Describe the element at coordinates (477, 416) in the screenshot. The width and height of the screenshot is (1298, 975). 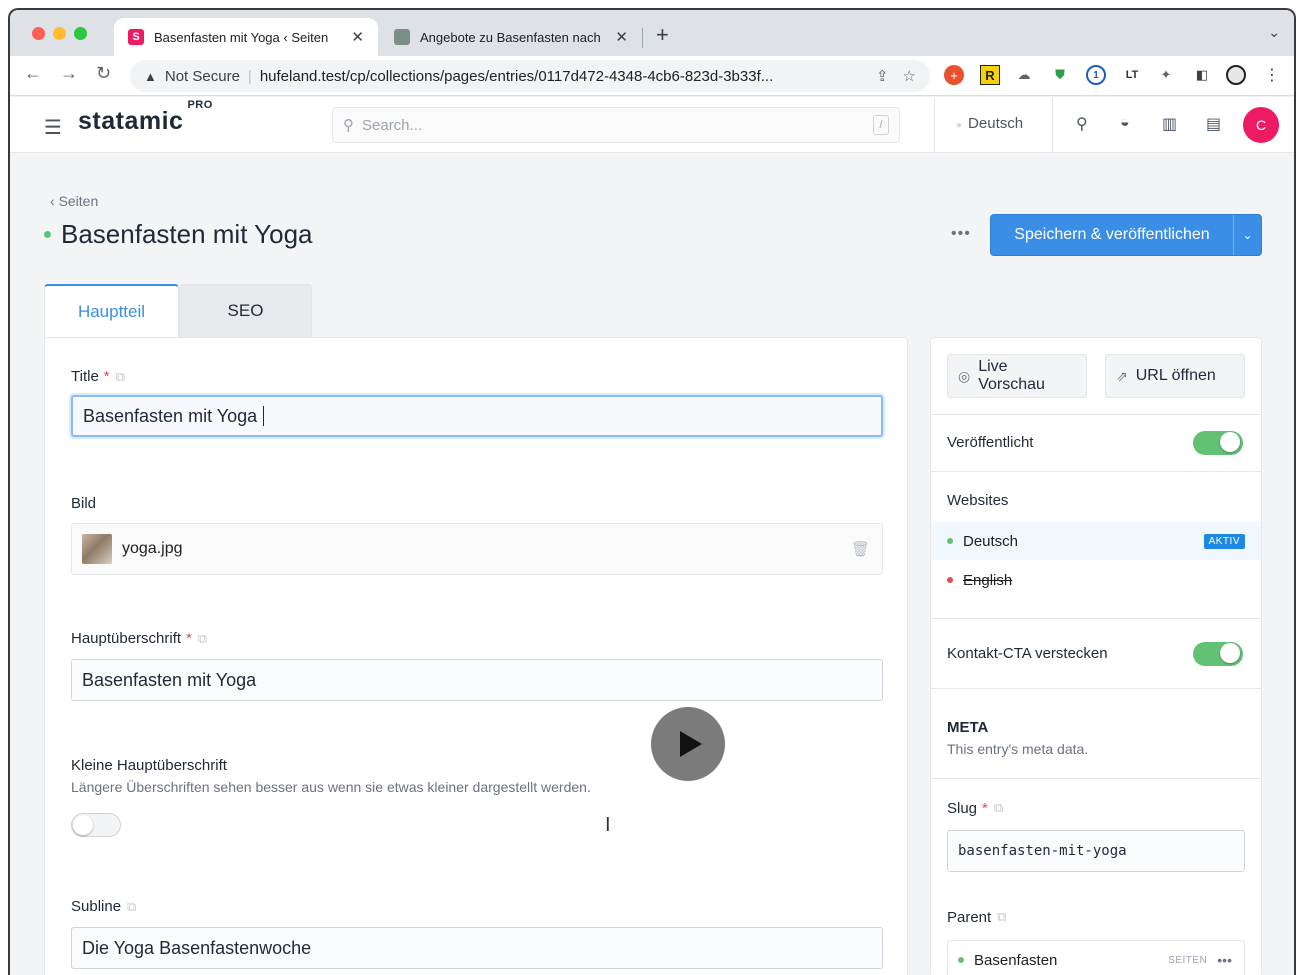
I see `title-input: Basenfasten mit Yoga` at that location.